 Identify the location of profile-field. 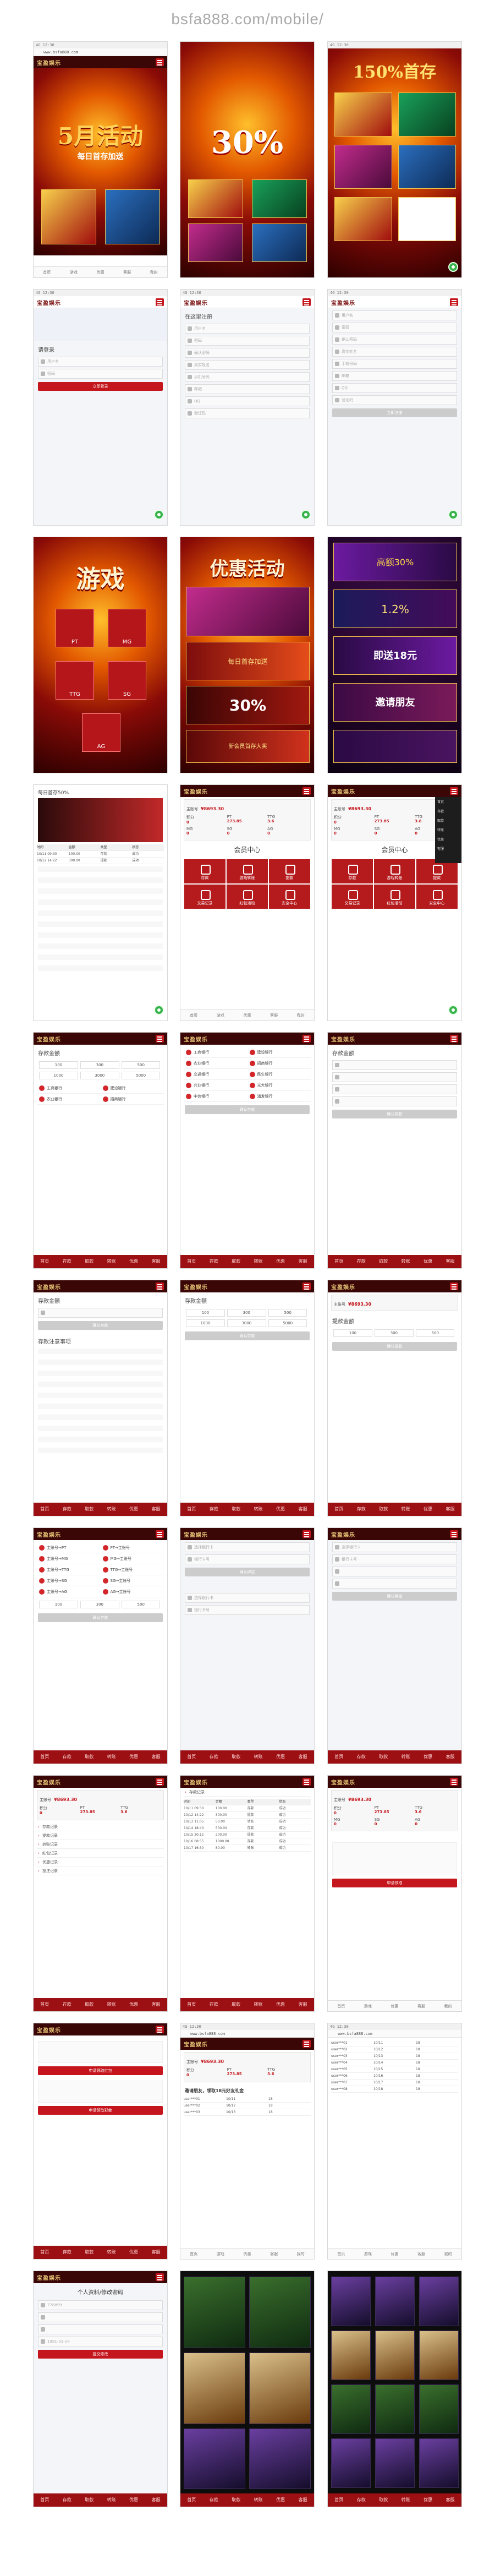
(100, 2317).